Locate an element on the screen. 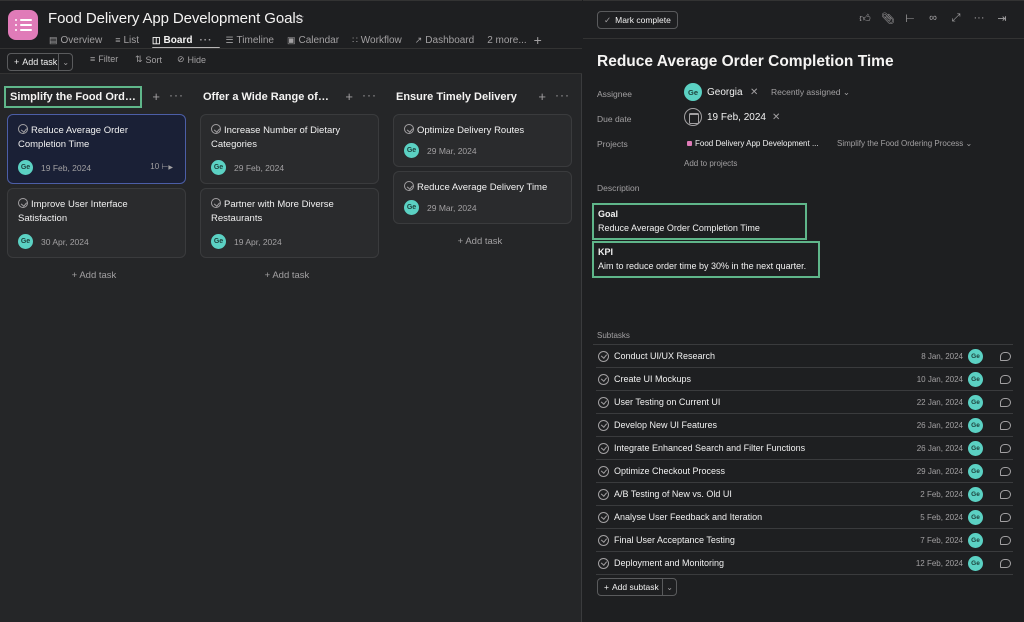 Image resolution: width=1024 pixels, height=622 pixels. subtask-name: A/B Testing of New vs. Old UI is located at coordinates (673, 494).